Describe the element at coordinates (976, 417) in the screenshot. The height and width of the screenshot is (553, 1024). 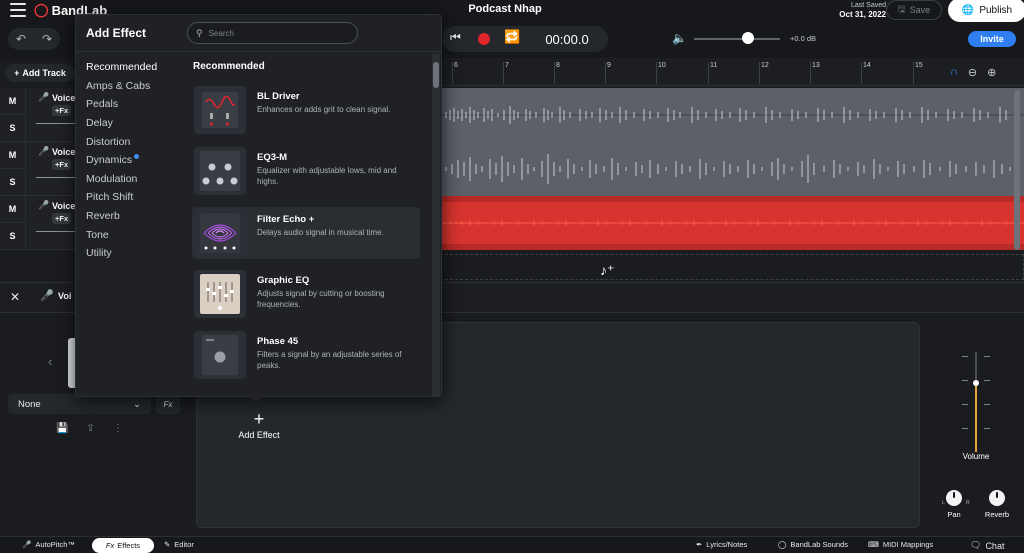
I see `volume-fill` at that location.